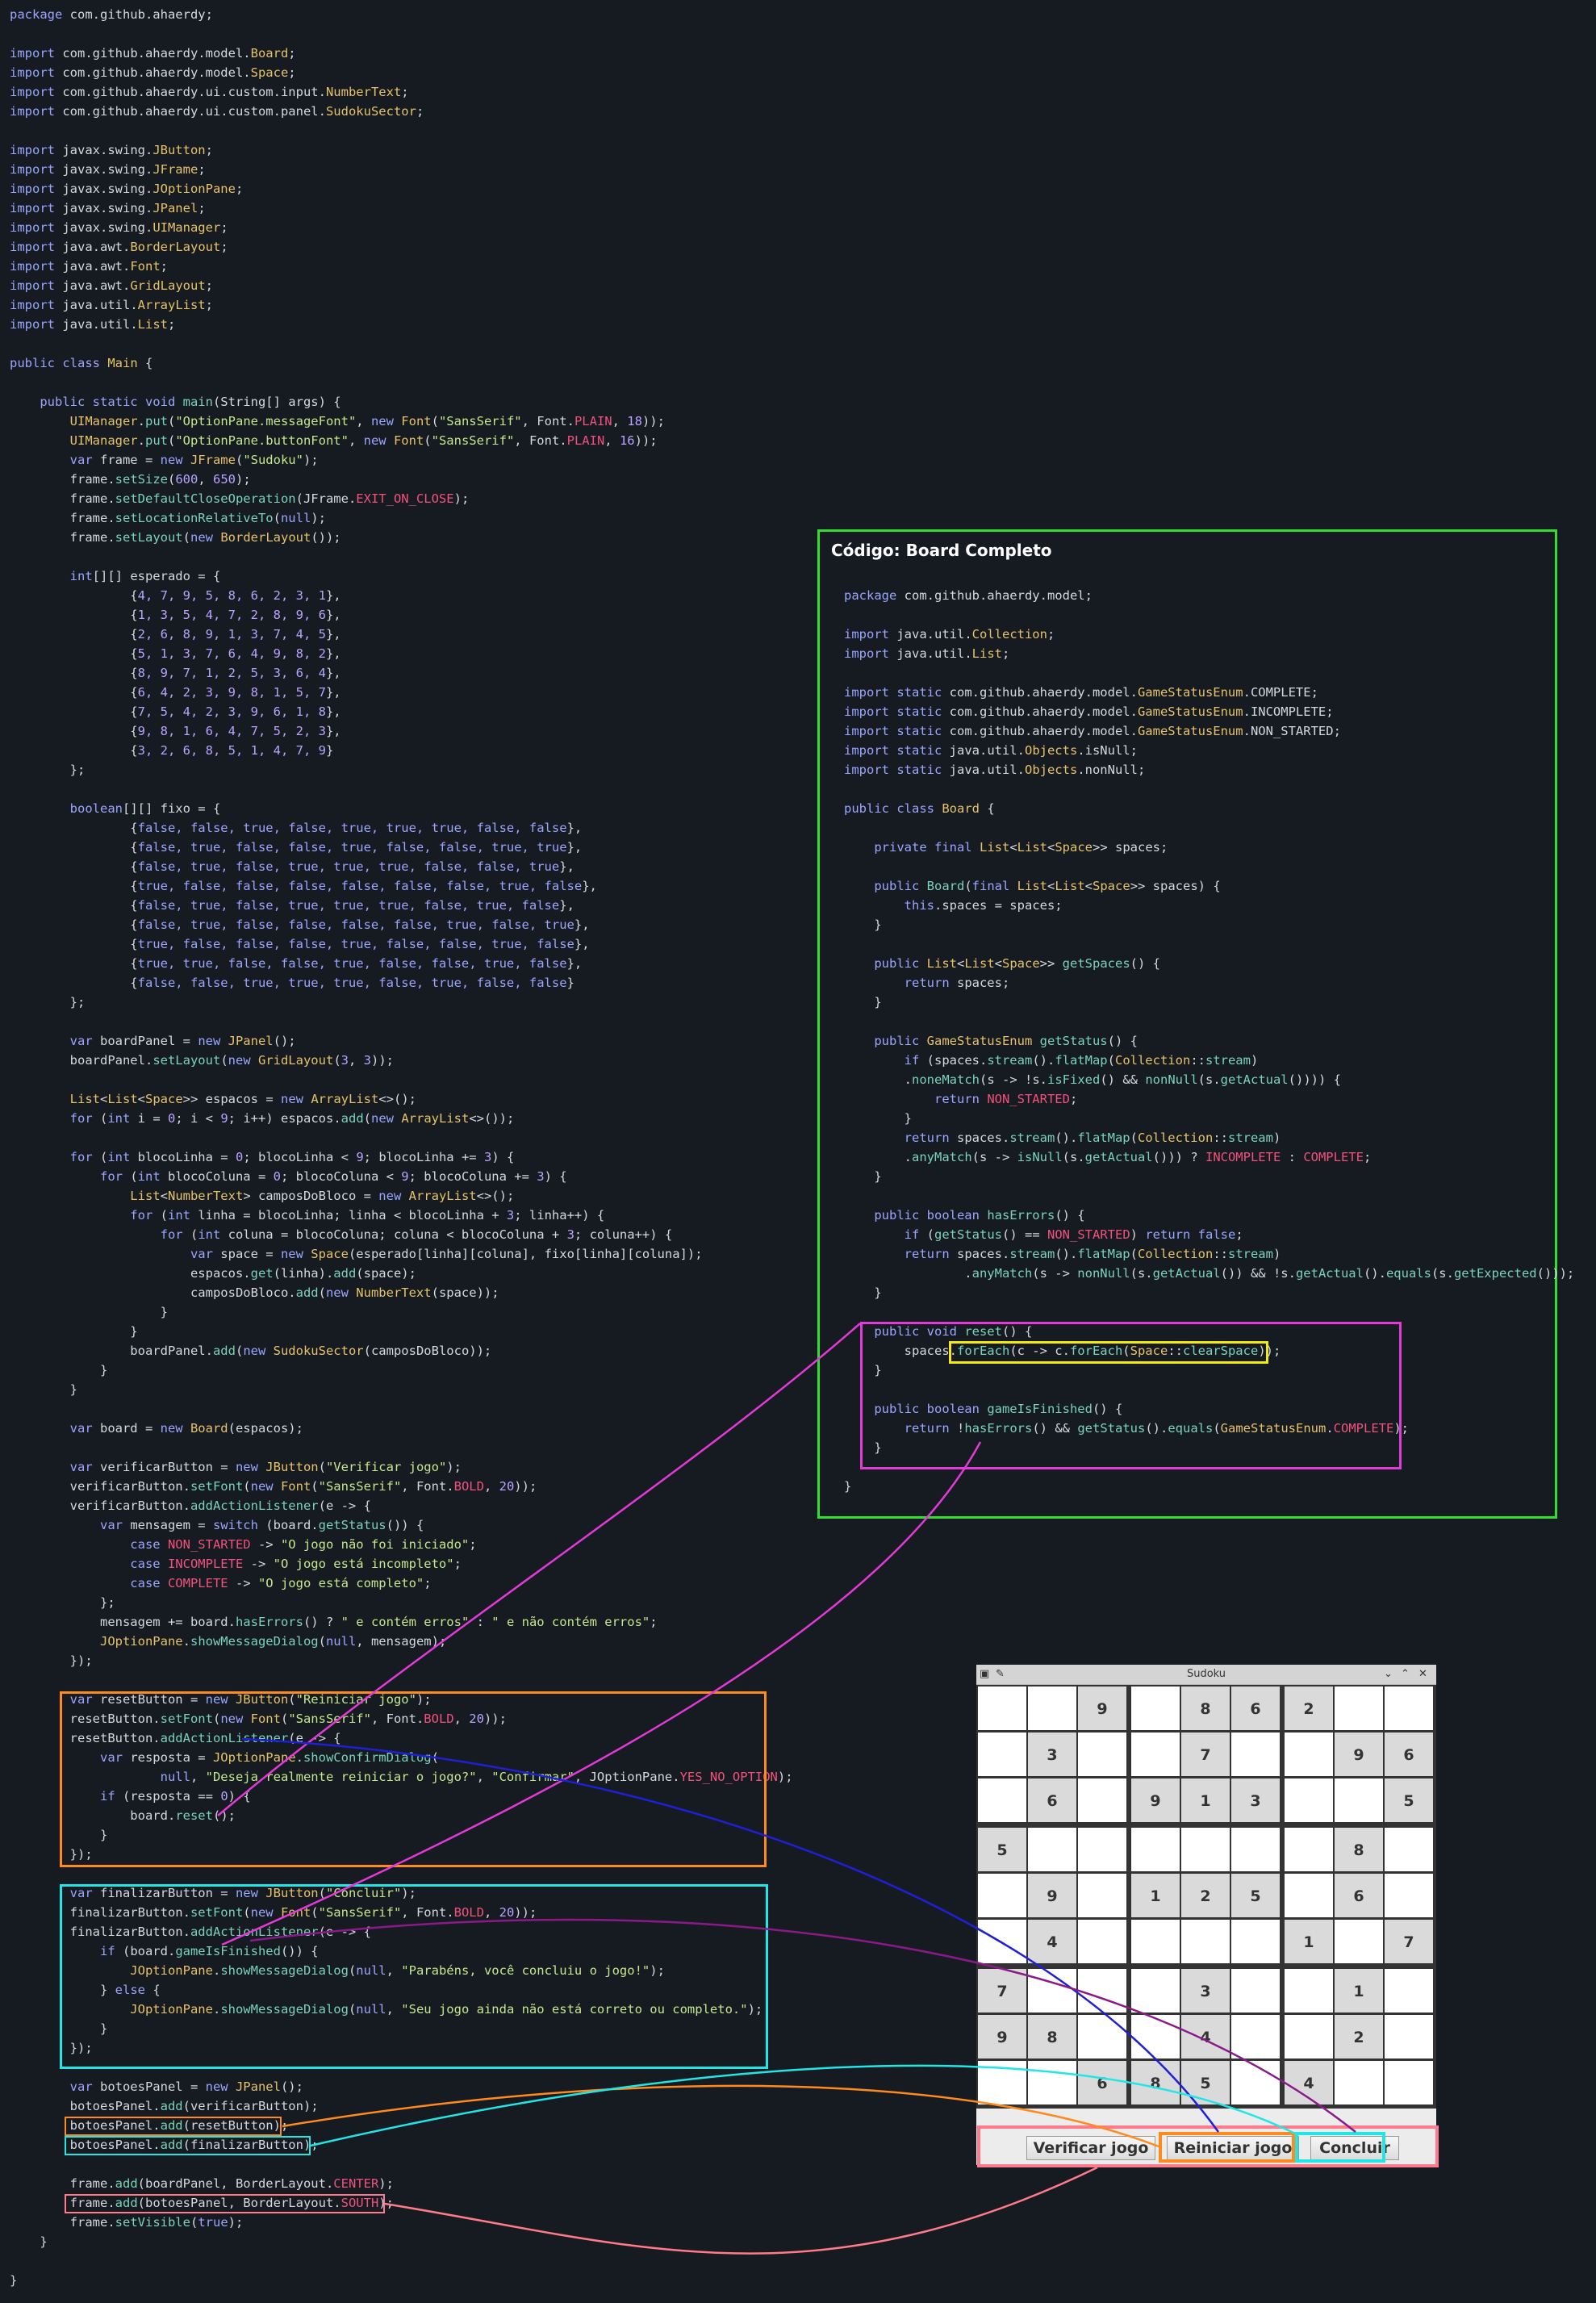 Image resolution: width=1596 pixels, height=2303 pixels. Describe the element at coordinates (251, 1254) in the screenshot. I see `code-token: space =` at that location.